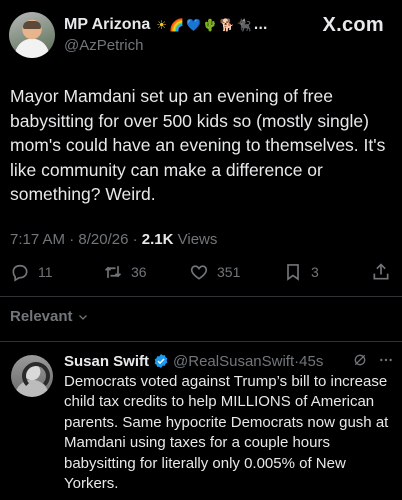  What do you see at coordinates (227, 25) in the screenshot?
I see `dog-emoji-icon: 🐕` at bounding box center [227, 25].